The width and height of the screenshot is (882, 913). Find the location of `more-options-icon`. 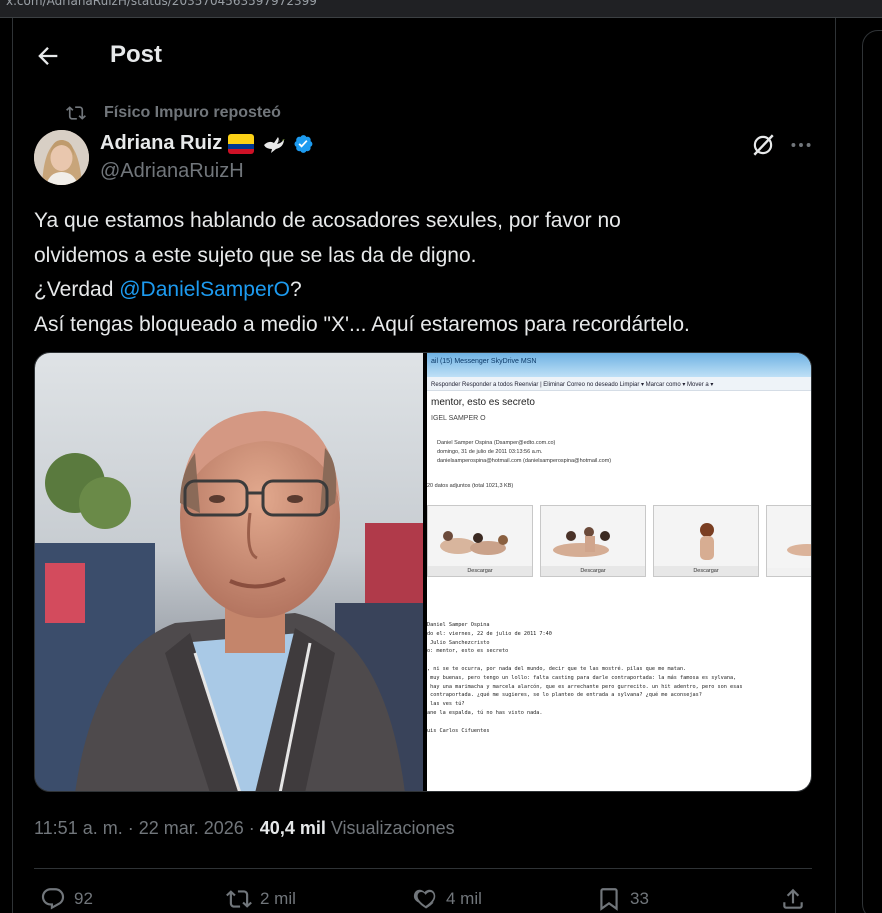

more-options-icon is located at coordinates (801, 145).